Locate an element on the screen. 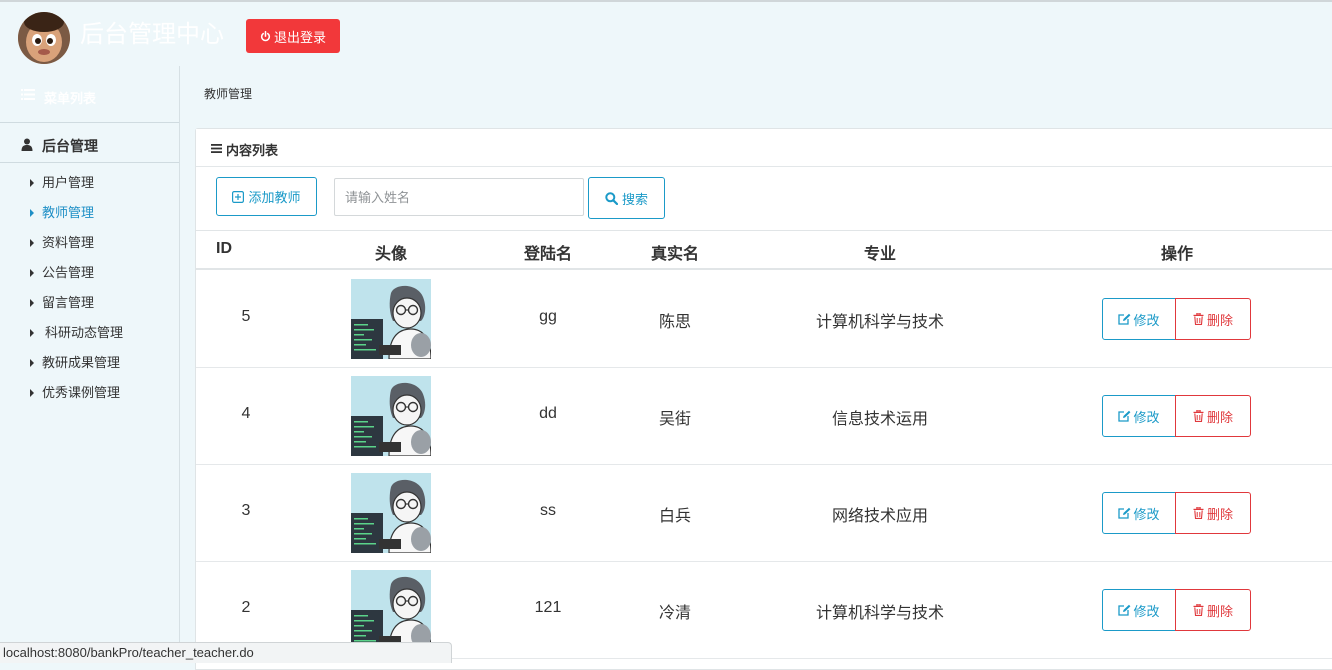 The height and width of the screenshot is (670, 1332). cell-realname: 陈思 is located at coordinates (675, 322).